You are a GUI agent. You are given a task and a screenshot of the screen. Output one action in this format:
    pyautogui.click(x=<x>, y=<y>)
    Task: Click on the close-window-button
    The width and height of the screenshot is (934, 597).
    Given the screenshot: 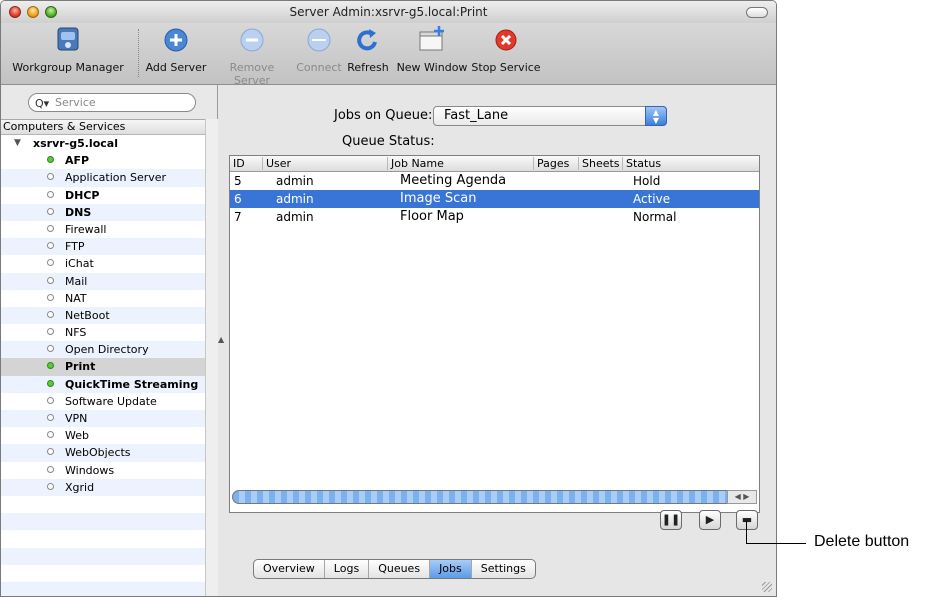 What is the action you would take?
    pyautogui.click(x=15, y=12)
    